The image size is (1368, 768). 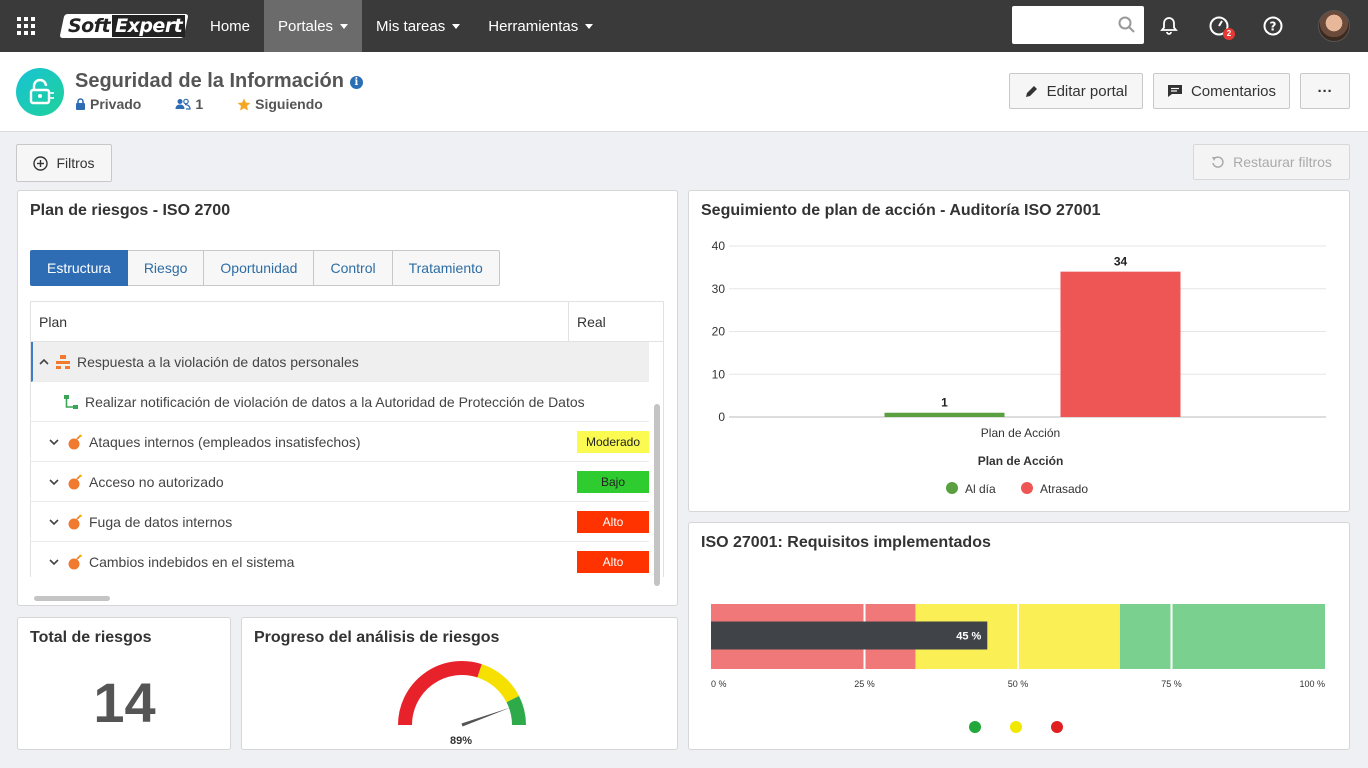 I want to click on total-risks-value: 14, so click(x=124, y=702).